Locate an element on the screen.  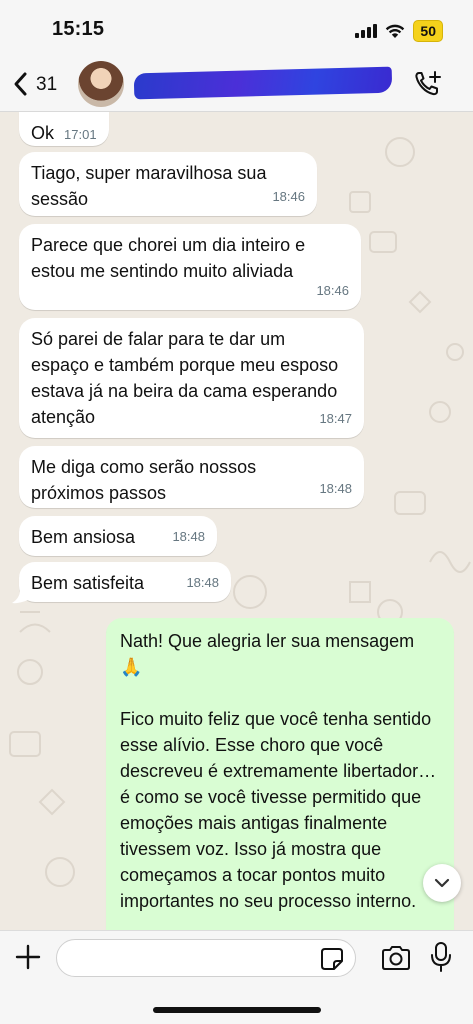
status-bar: 15:15 50 is located at coordinates (236, 28).